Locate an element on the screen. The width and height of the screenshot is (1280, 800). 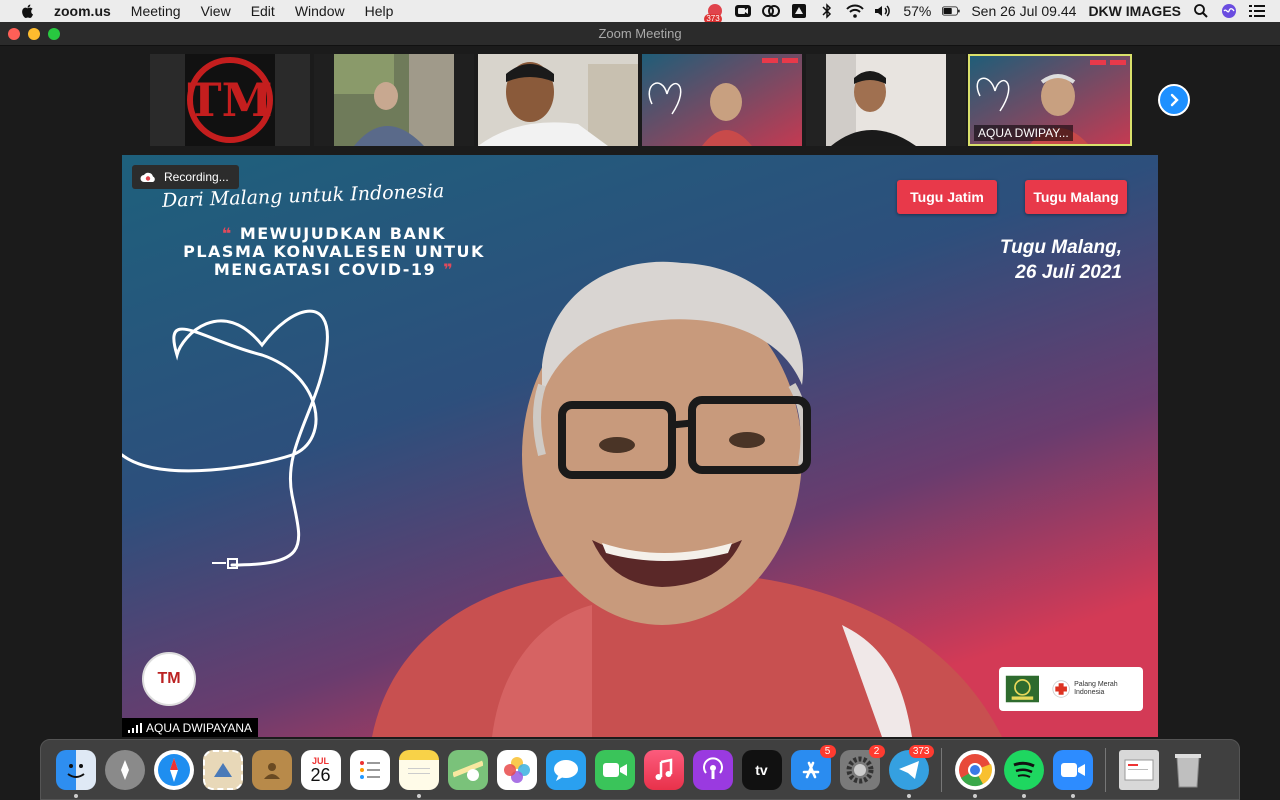
battery-percent: 57% is located at coordinates (917, 11).